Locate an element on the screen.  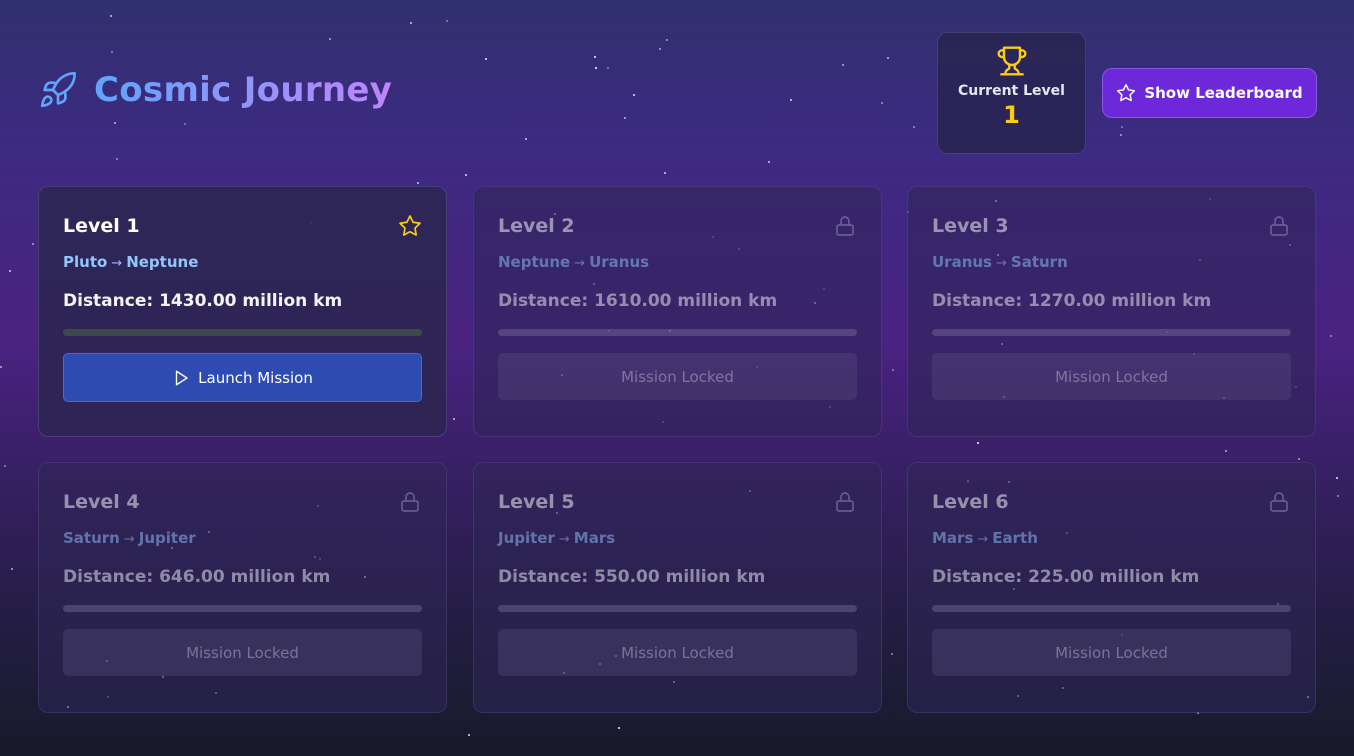
level-distance: Distance: 646.00 million km is located at coordinates (197, 577).